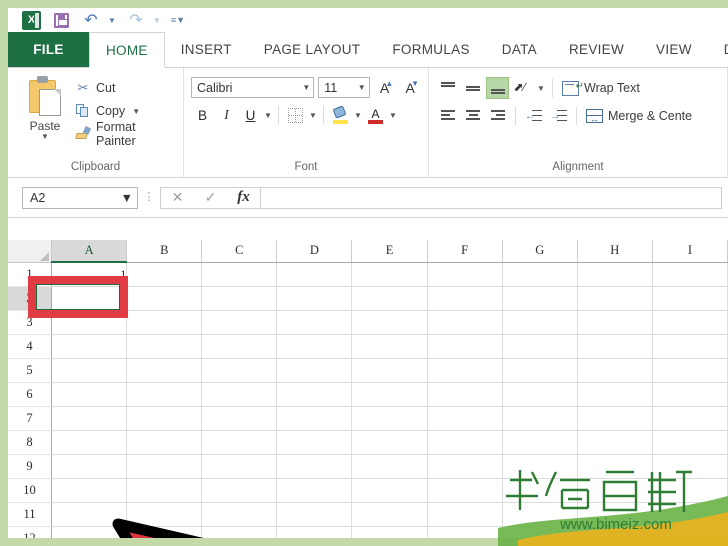 This screenshot has width=728, height=546. Describe the element at coordinates (80, 197) in the screenshot. I see `name-box: A2 ▼` at that location.